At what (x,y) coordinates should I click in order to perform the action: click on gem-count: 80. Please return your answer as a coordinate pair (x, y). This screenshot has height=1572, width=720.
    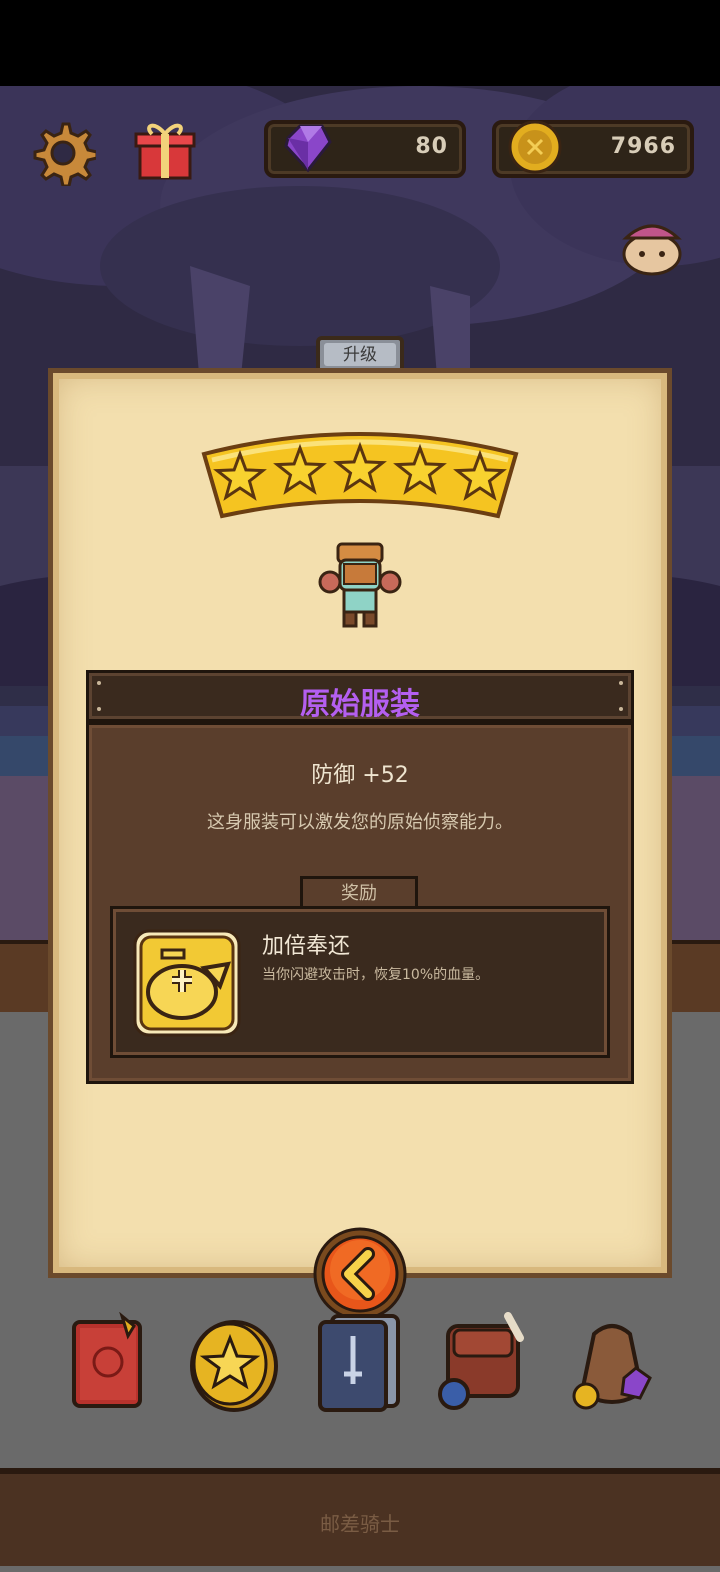
    Looking at the image, I should click on (431, 146).